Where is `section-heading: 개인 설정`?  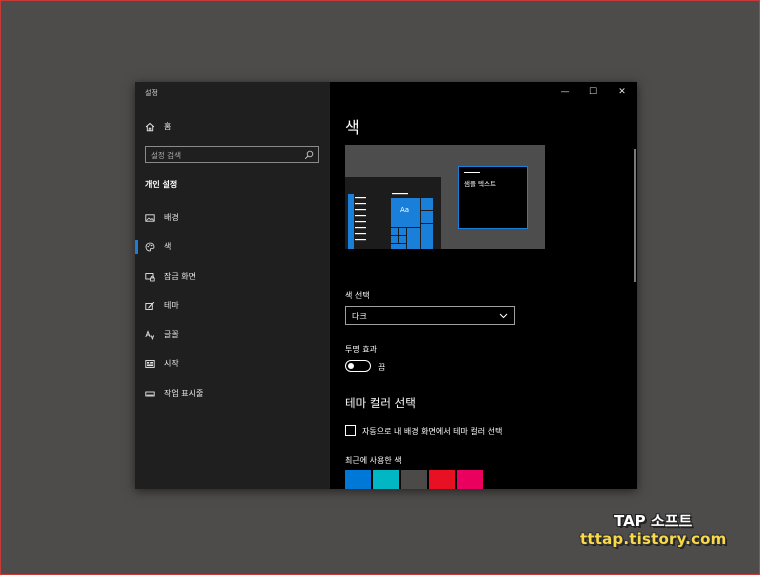 section-heading: 개인 설정 is located at coordinates (161, 184).